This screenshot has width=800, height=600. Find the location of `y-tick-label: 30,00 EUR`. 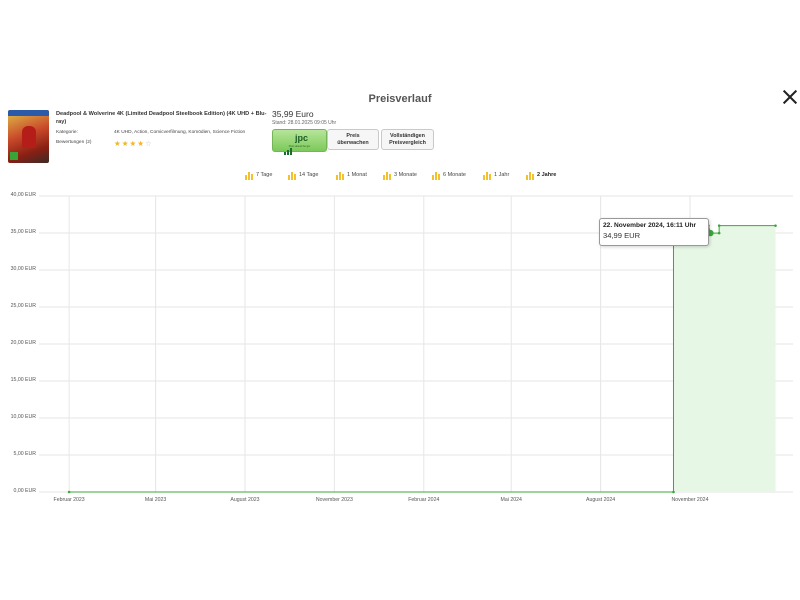

y-tick-label: 30,00 EUR is located at coordinates (23, 269).